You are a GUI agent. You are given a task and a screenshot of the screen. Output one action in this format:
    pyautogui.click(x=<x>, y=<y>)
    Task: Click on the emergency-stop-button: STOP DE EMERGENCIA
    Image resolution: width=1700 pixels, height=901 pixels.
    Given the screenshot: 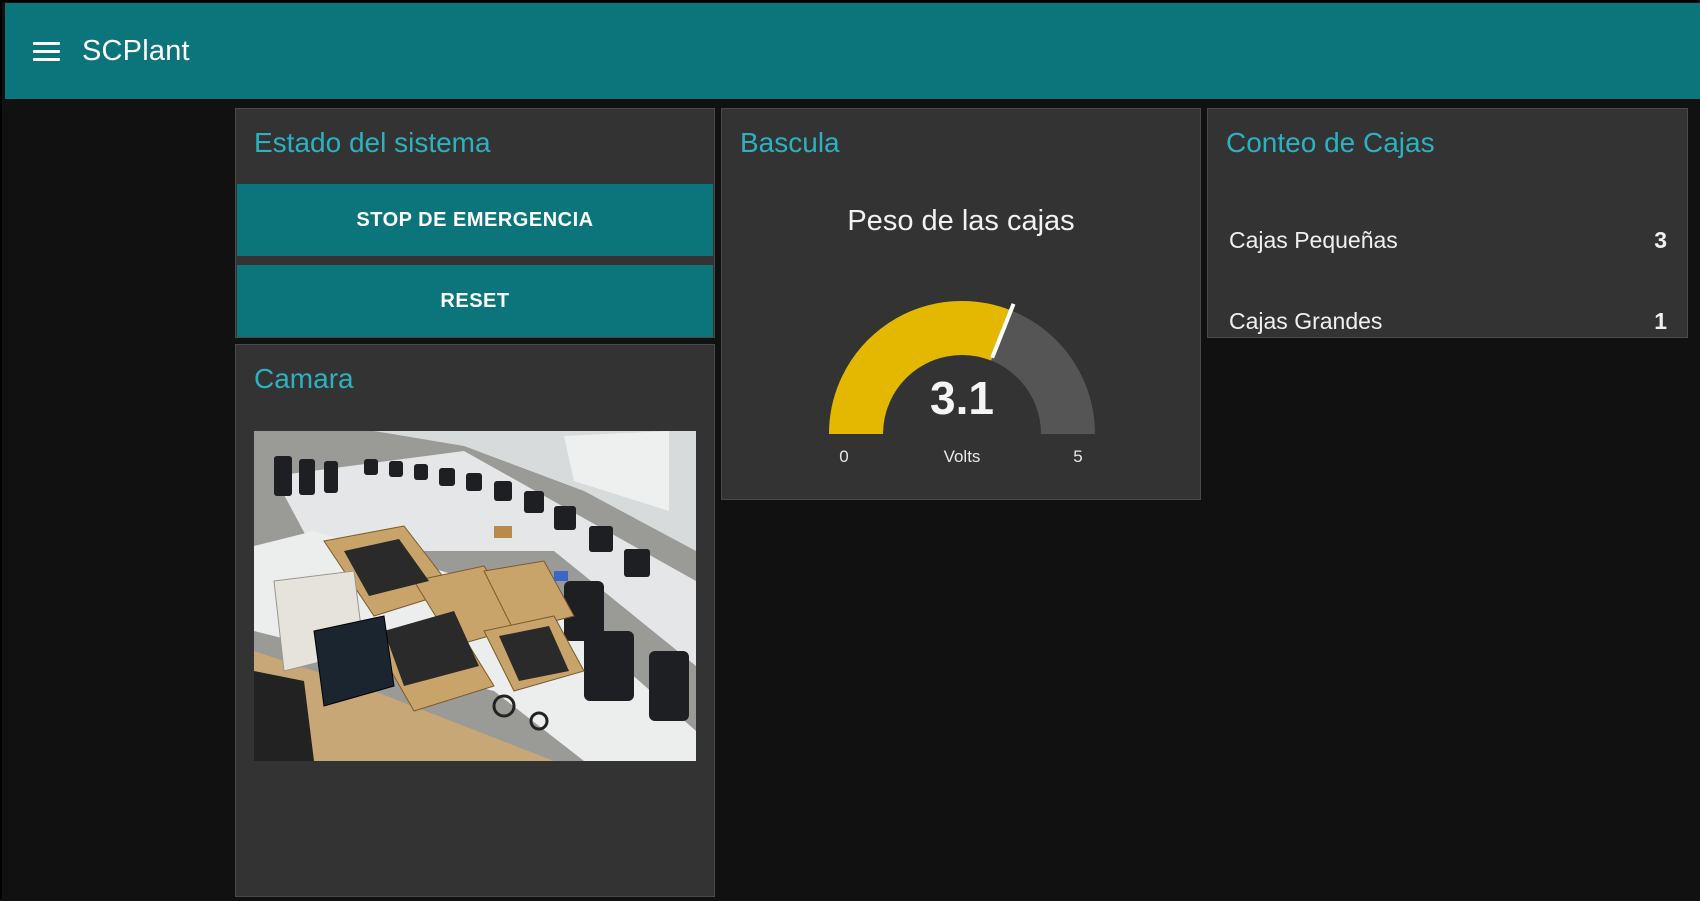 What is the action you would take?
    pyautogui.click(x=475, y=220)
    